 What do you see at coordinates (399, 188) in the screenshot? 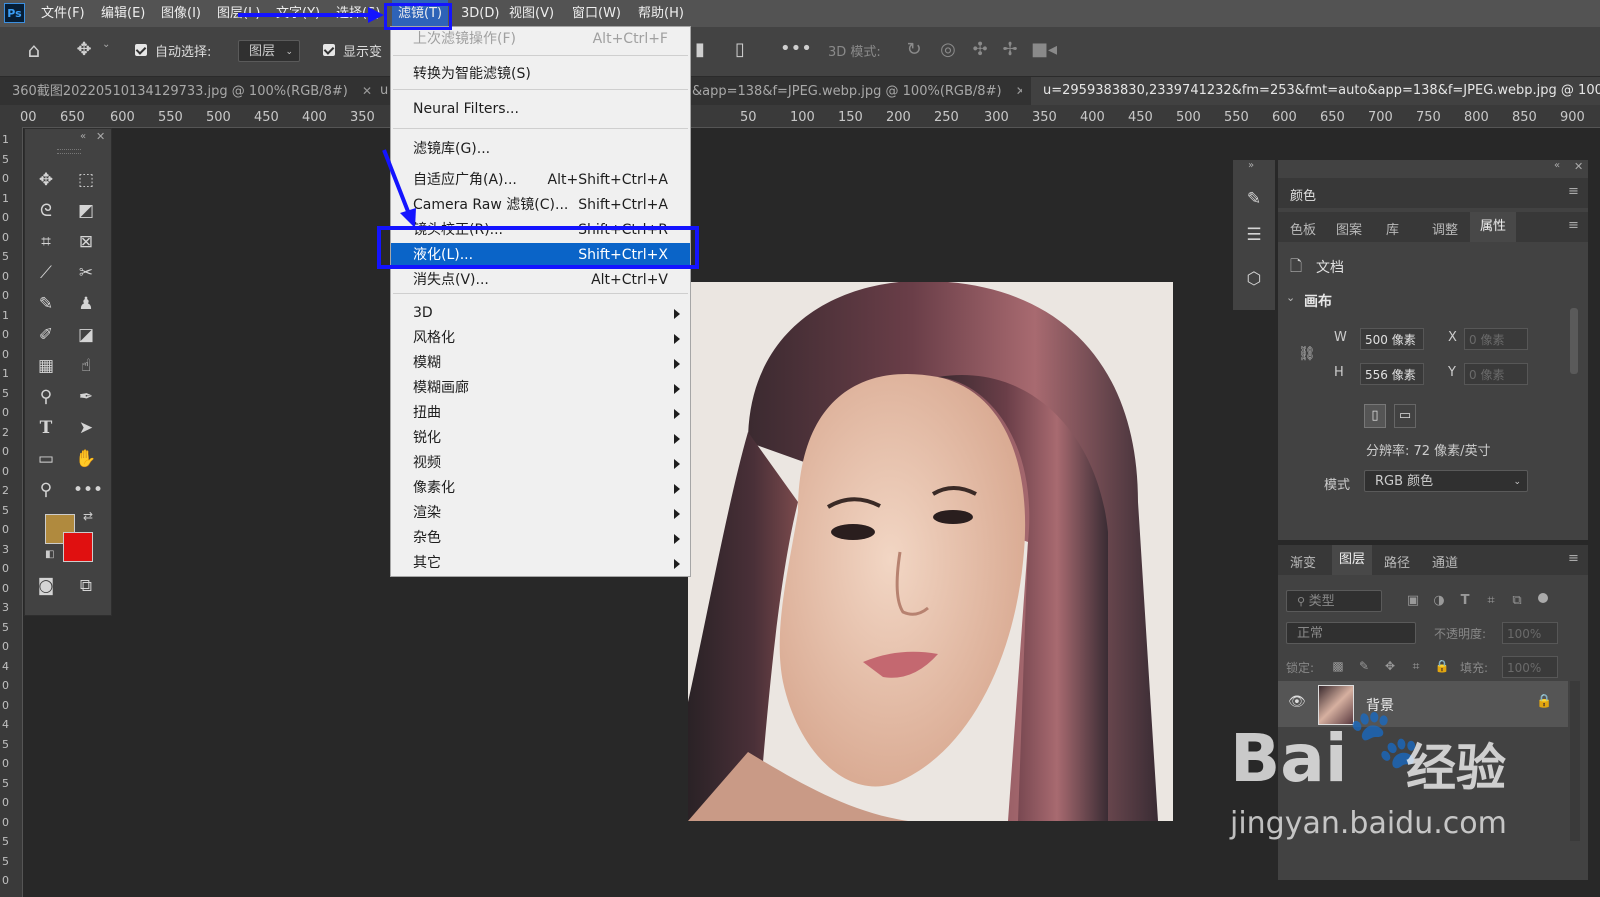
I see `annotation-arrow-to-liquify` at bounding box center [399, 188].